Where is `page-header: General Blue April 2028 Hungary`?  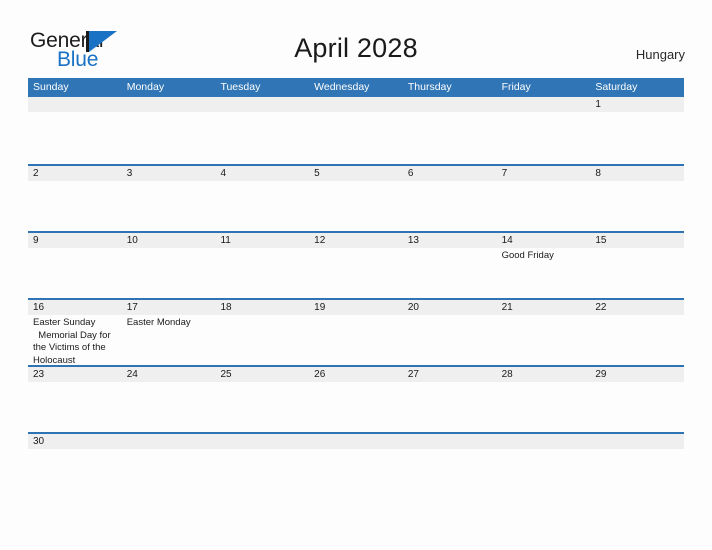
page-header: General Blue April 2028 Hungary is located at coordinates (356, 39).